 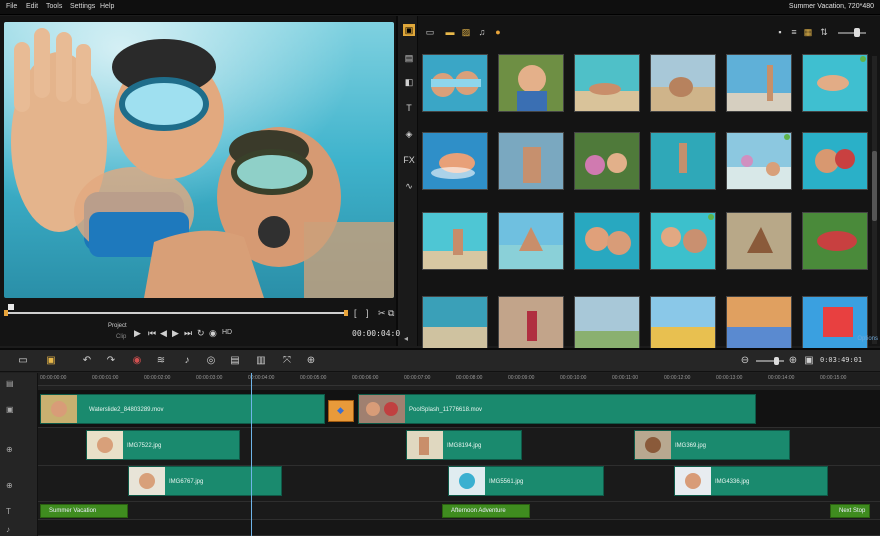 I want to click on zoom-slider, so click(x=770, y=361).